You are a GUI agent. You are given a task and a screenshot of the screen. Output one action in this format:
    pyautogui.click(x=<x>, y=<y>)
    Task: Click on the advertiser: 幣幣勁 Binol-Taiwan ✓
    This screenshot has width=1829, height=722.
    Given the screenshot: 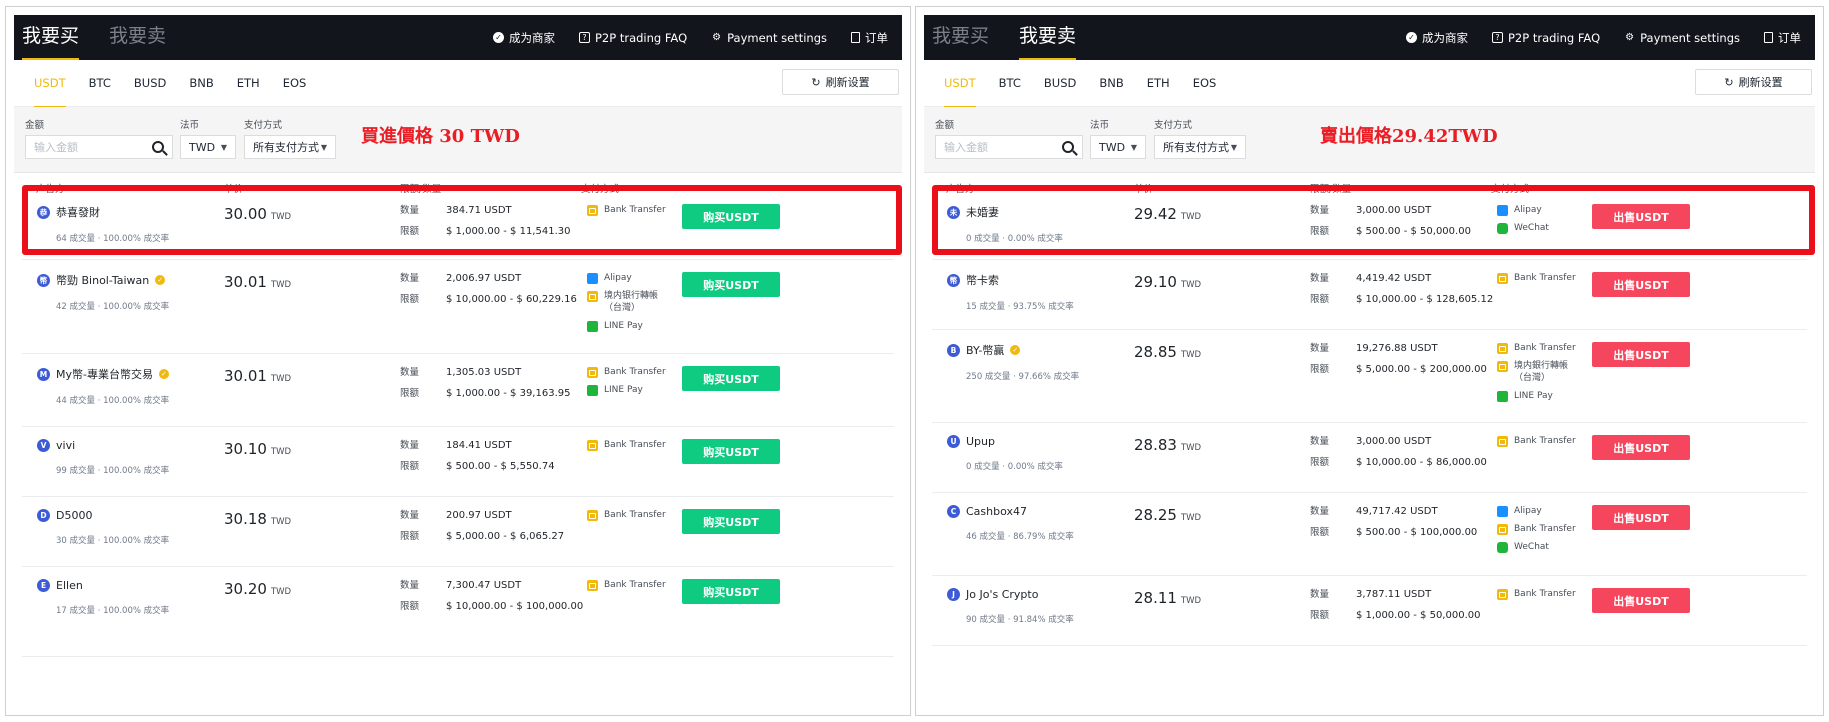 What is the action you would take?
    pyautogui.click(x=103, y=280)
    